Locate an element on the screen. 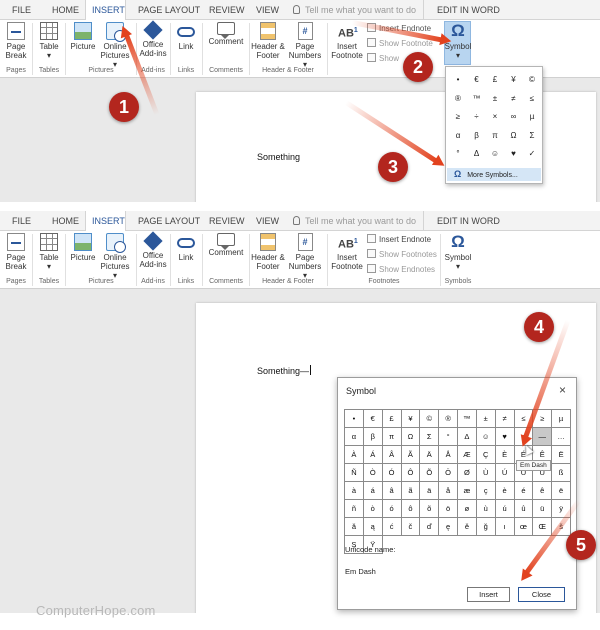  tab-insert: INSERT is located at coordinates (105, 10).